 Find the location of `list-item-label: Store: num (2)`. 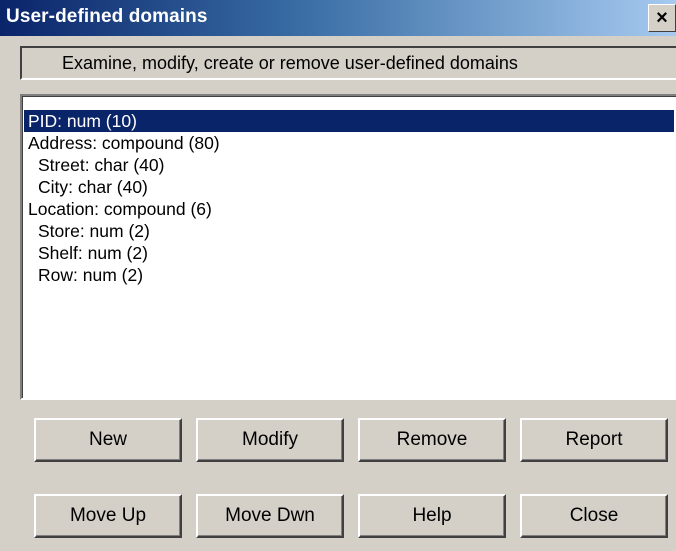

list-item-label: Store: num (2) is located at coordinates (94, 231).